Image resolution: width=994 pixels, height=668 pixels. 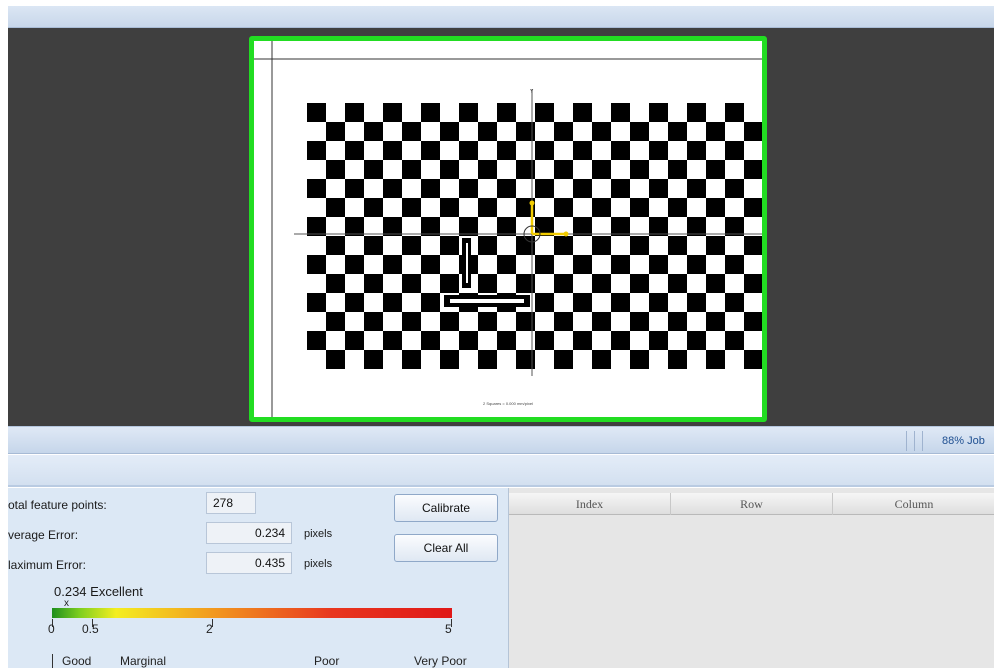 What do you see at coordinates (963, 441) in the screenshot?
I see `status-job-progress: 88% Job` at bounding box center [963, 441].